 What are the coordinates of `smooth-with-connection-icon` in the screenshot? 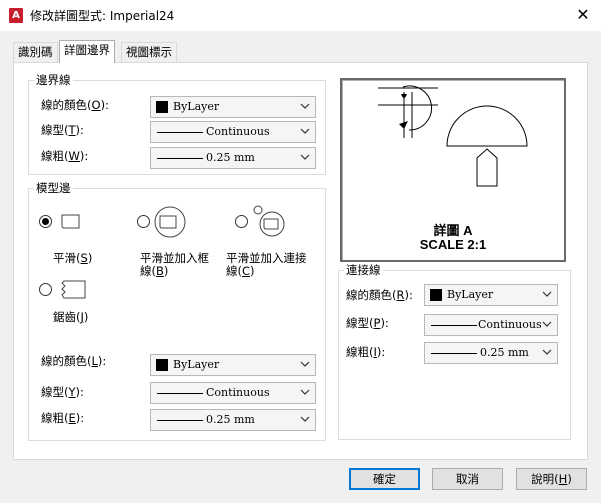 It's located at (269, 221).